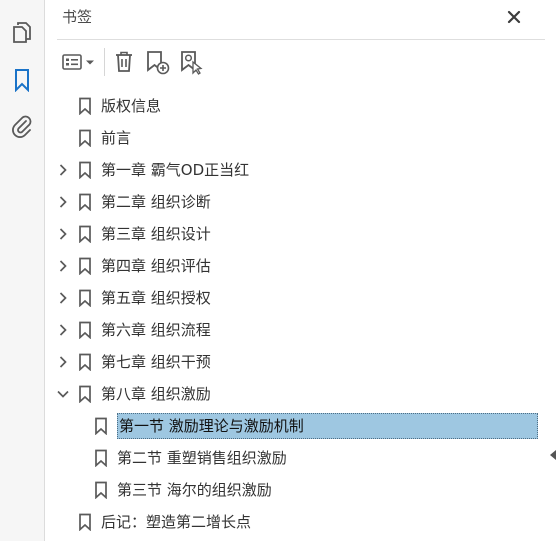 The image size is (557, 541). I want to click on navigation-rail, so click(22, 270).